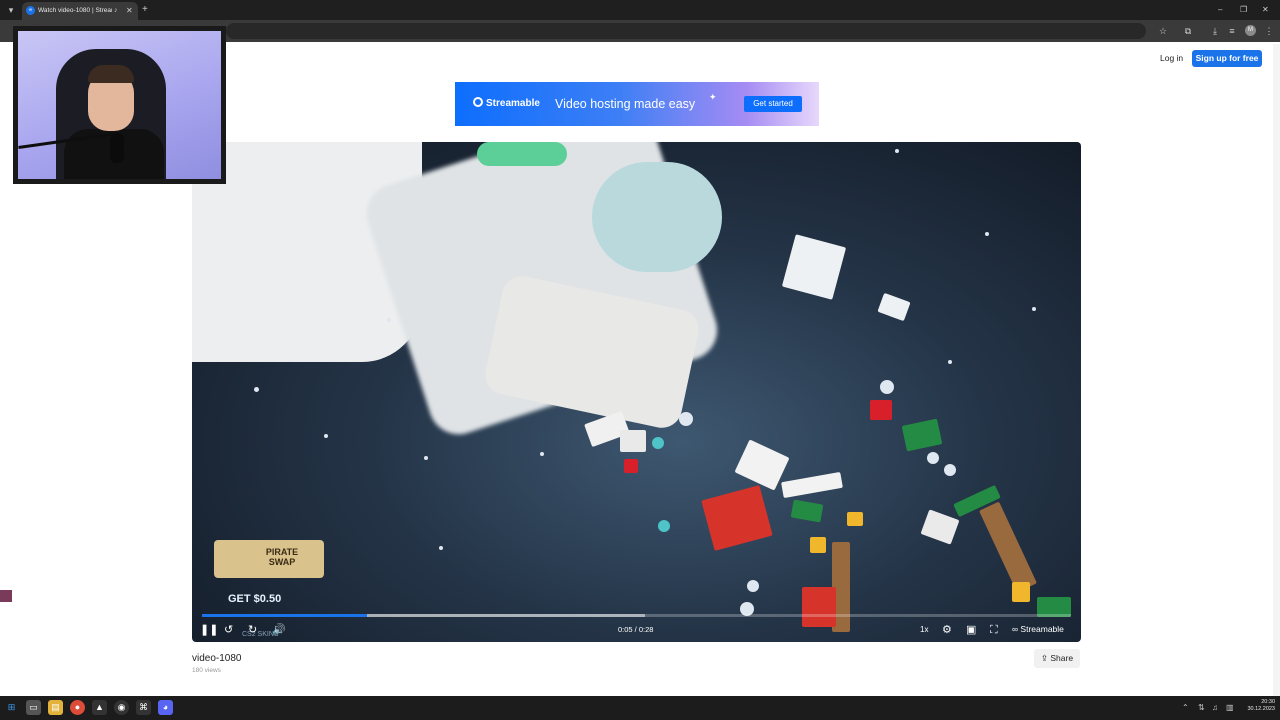 This screenshot has height=720, width=1280. What do you see at coordinates (217, 658) in the screenshot?
I see `video-title: video-1080` at bounding box center [217, 658].